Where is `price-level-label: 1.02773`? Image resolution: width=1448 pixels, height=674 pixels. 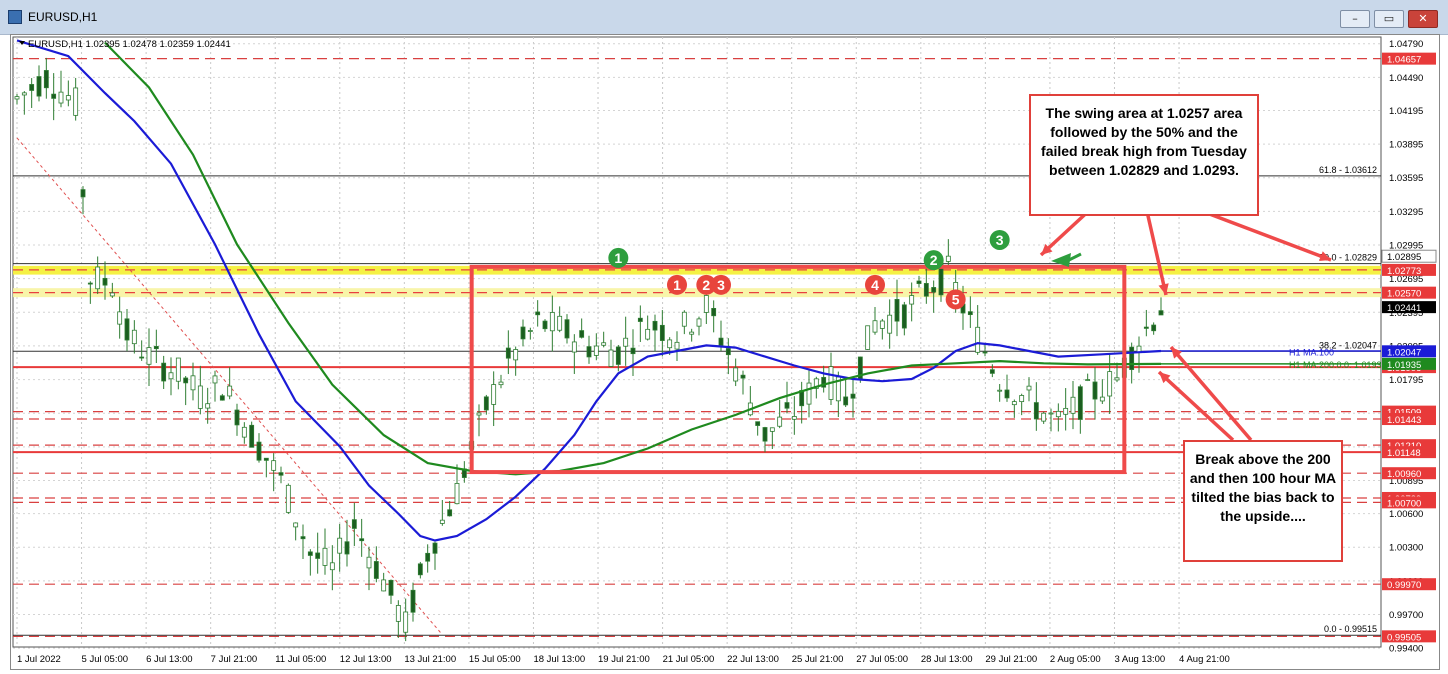
price-level-label: 1.02773 is located at coordinates (1404, 271).